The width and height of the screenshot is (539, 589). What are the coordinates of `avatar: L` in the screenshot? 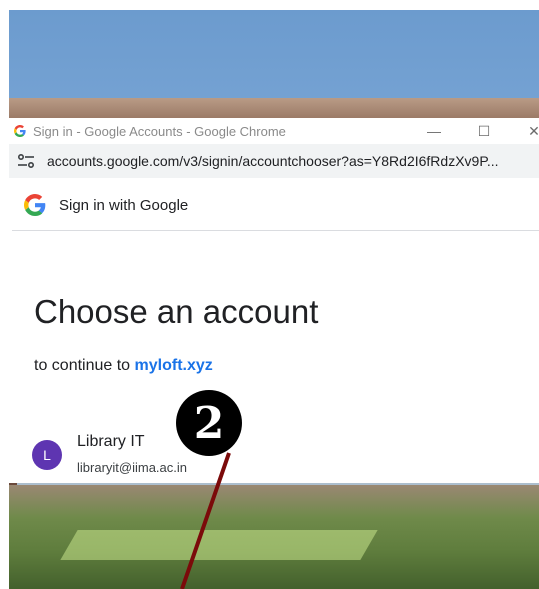 It's located at (47, 455).